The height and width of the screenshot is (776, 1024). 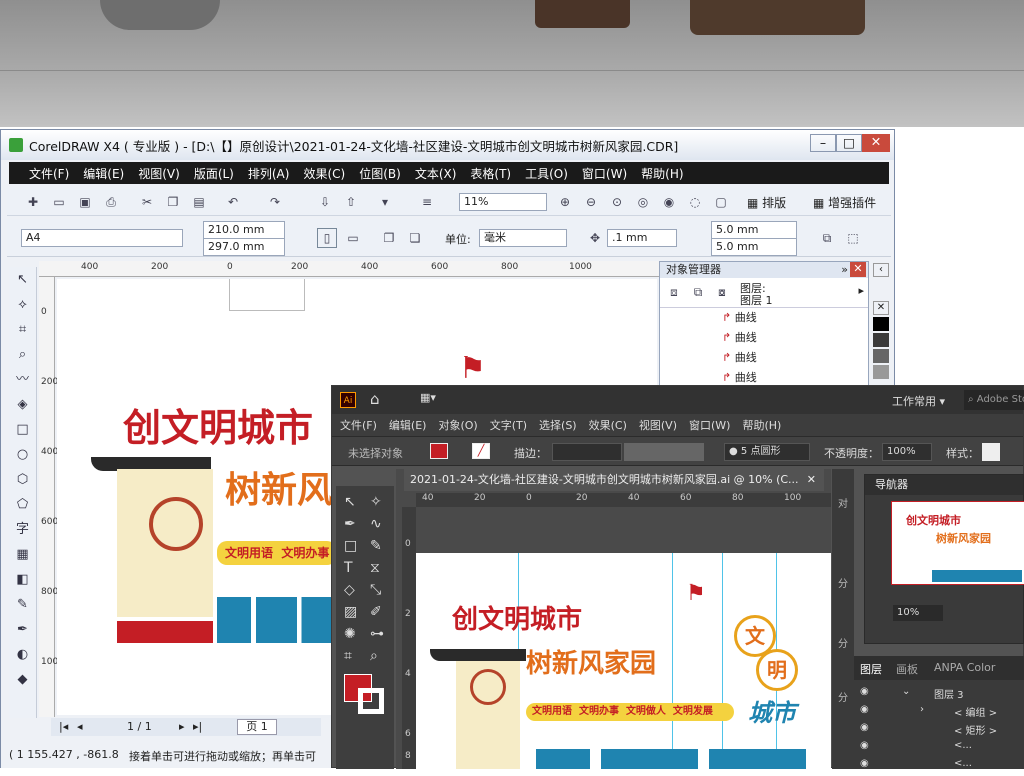 I want to click on type-tool-icon: T, so click(x=348, y=568).